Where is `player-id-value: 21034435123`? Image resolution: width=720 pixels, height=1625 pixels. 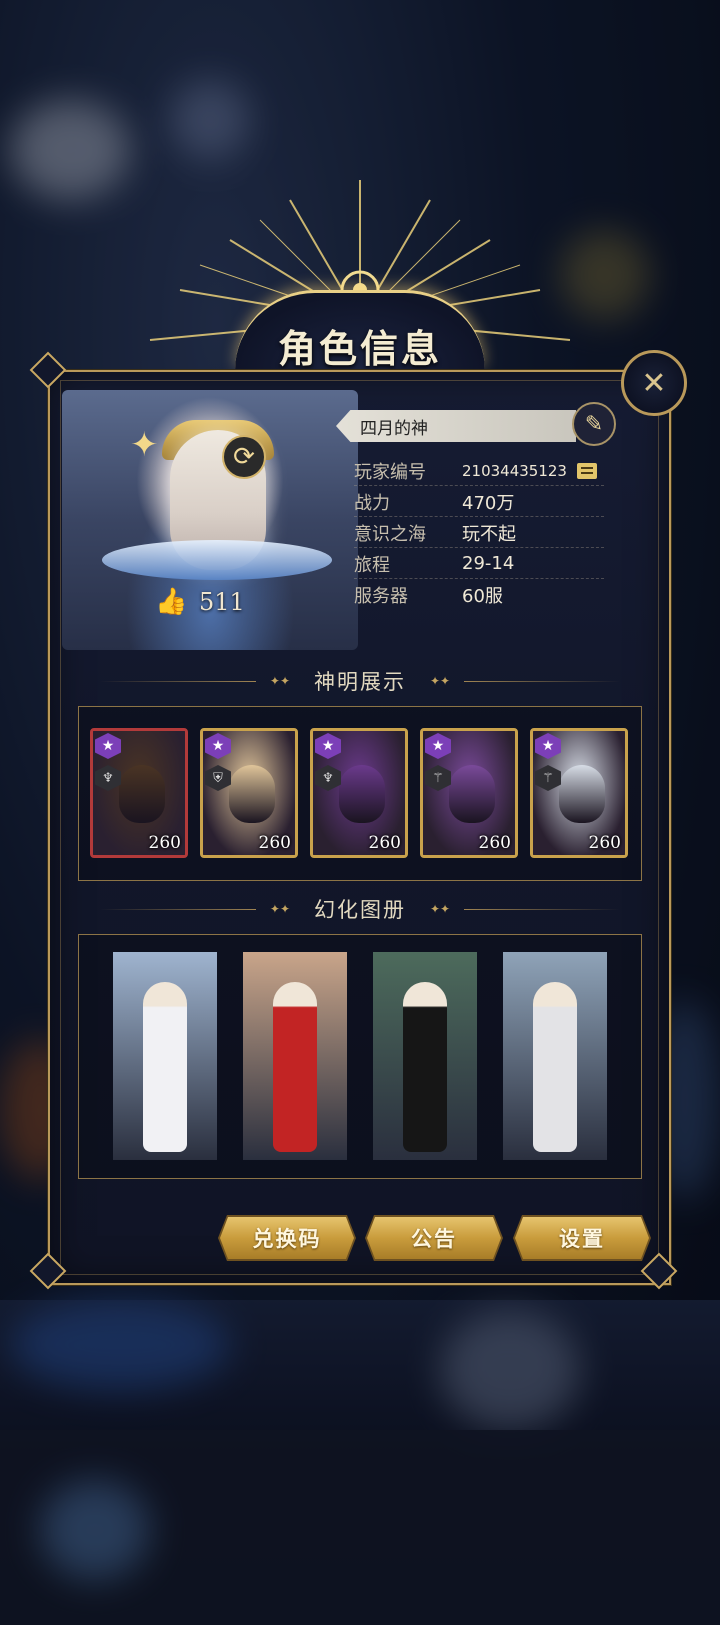 player-id-value: 21034435123 is located at coordinates (514, 470).